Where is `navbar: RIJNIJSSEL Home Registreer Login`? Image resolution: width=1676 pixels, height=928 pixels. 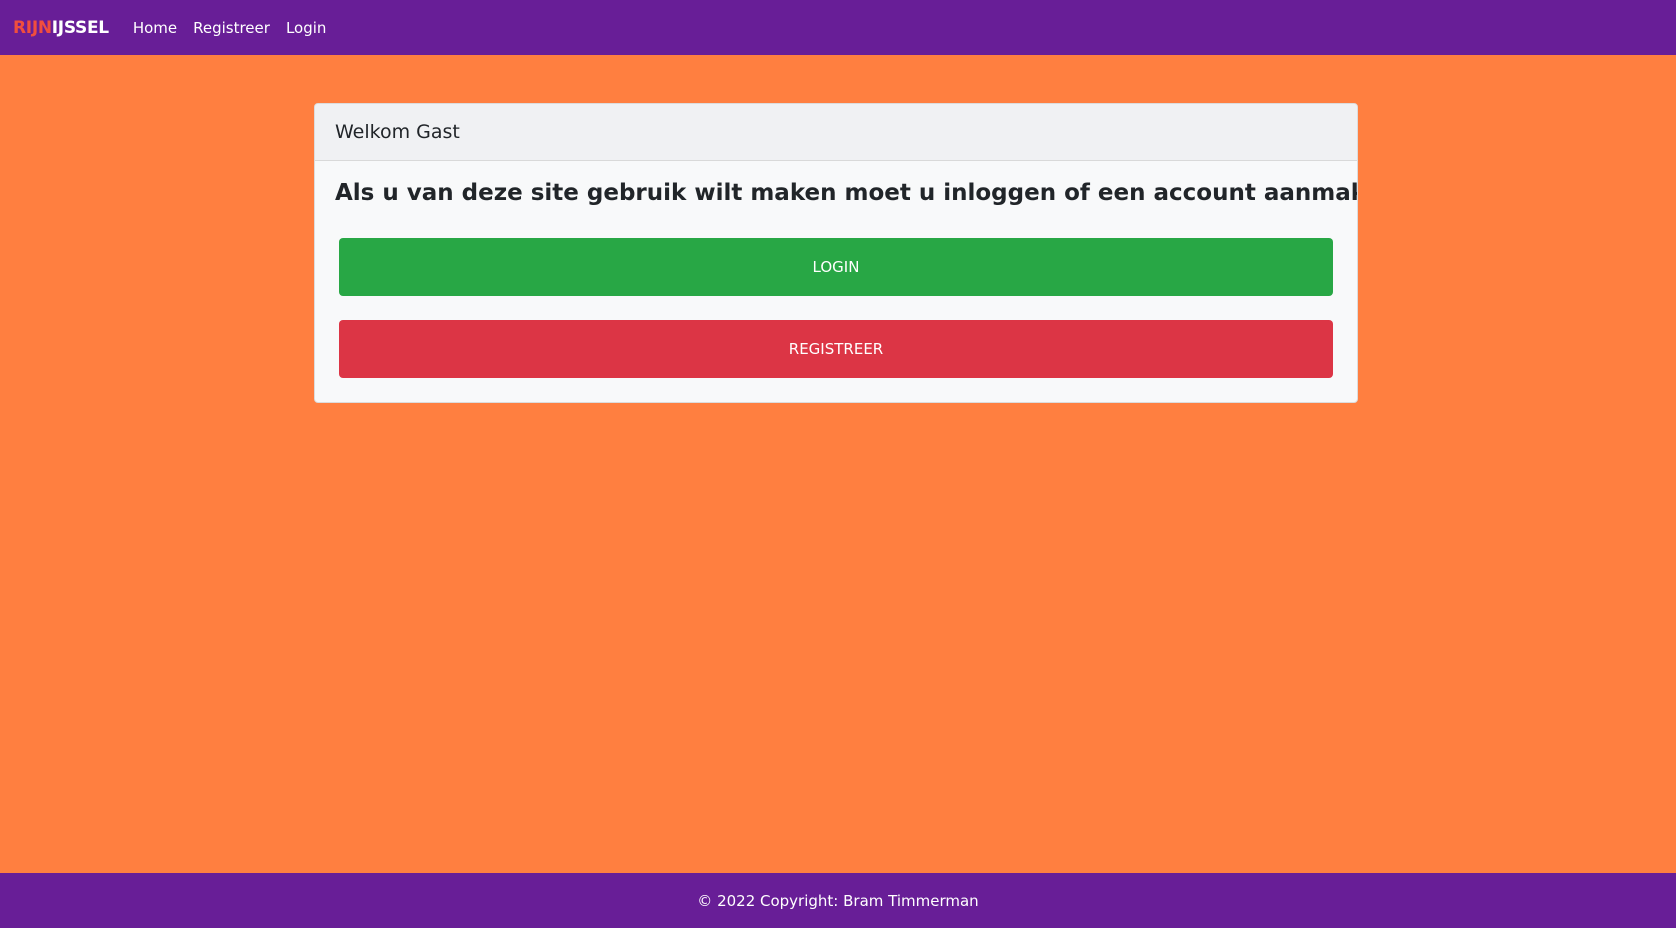
navbar: RIJNIJSSEL Home Registreer Login is located at coordinates (838, 27).